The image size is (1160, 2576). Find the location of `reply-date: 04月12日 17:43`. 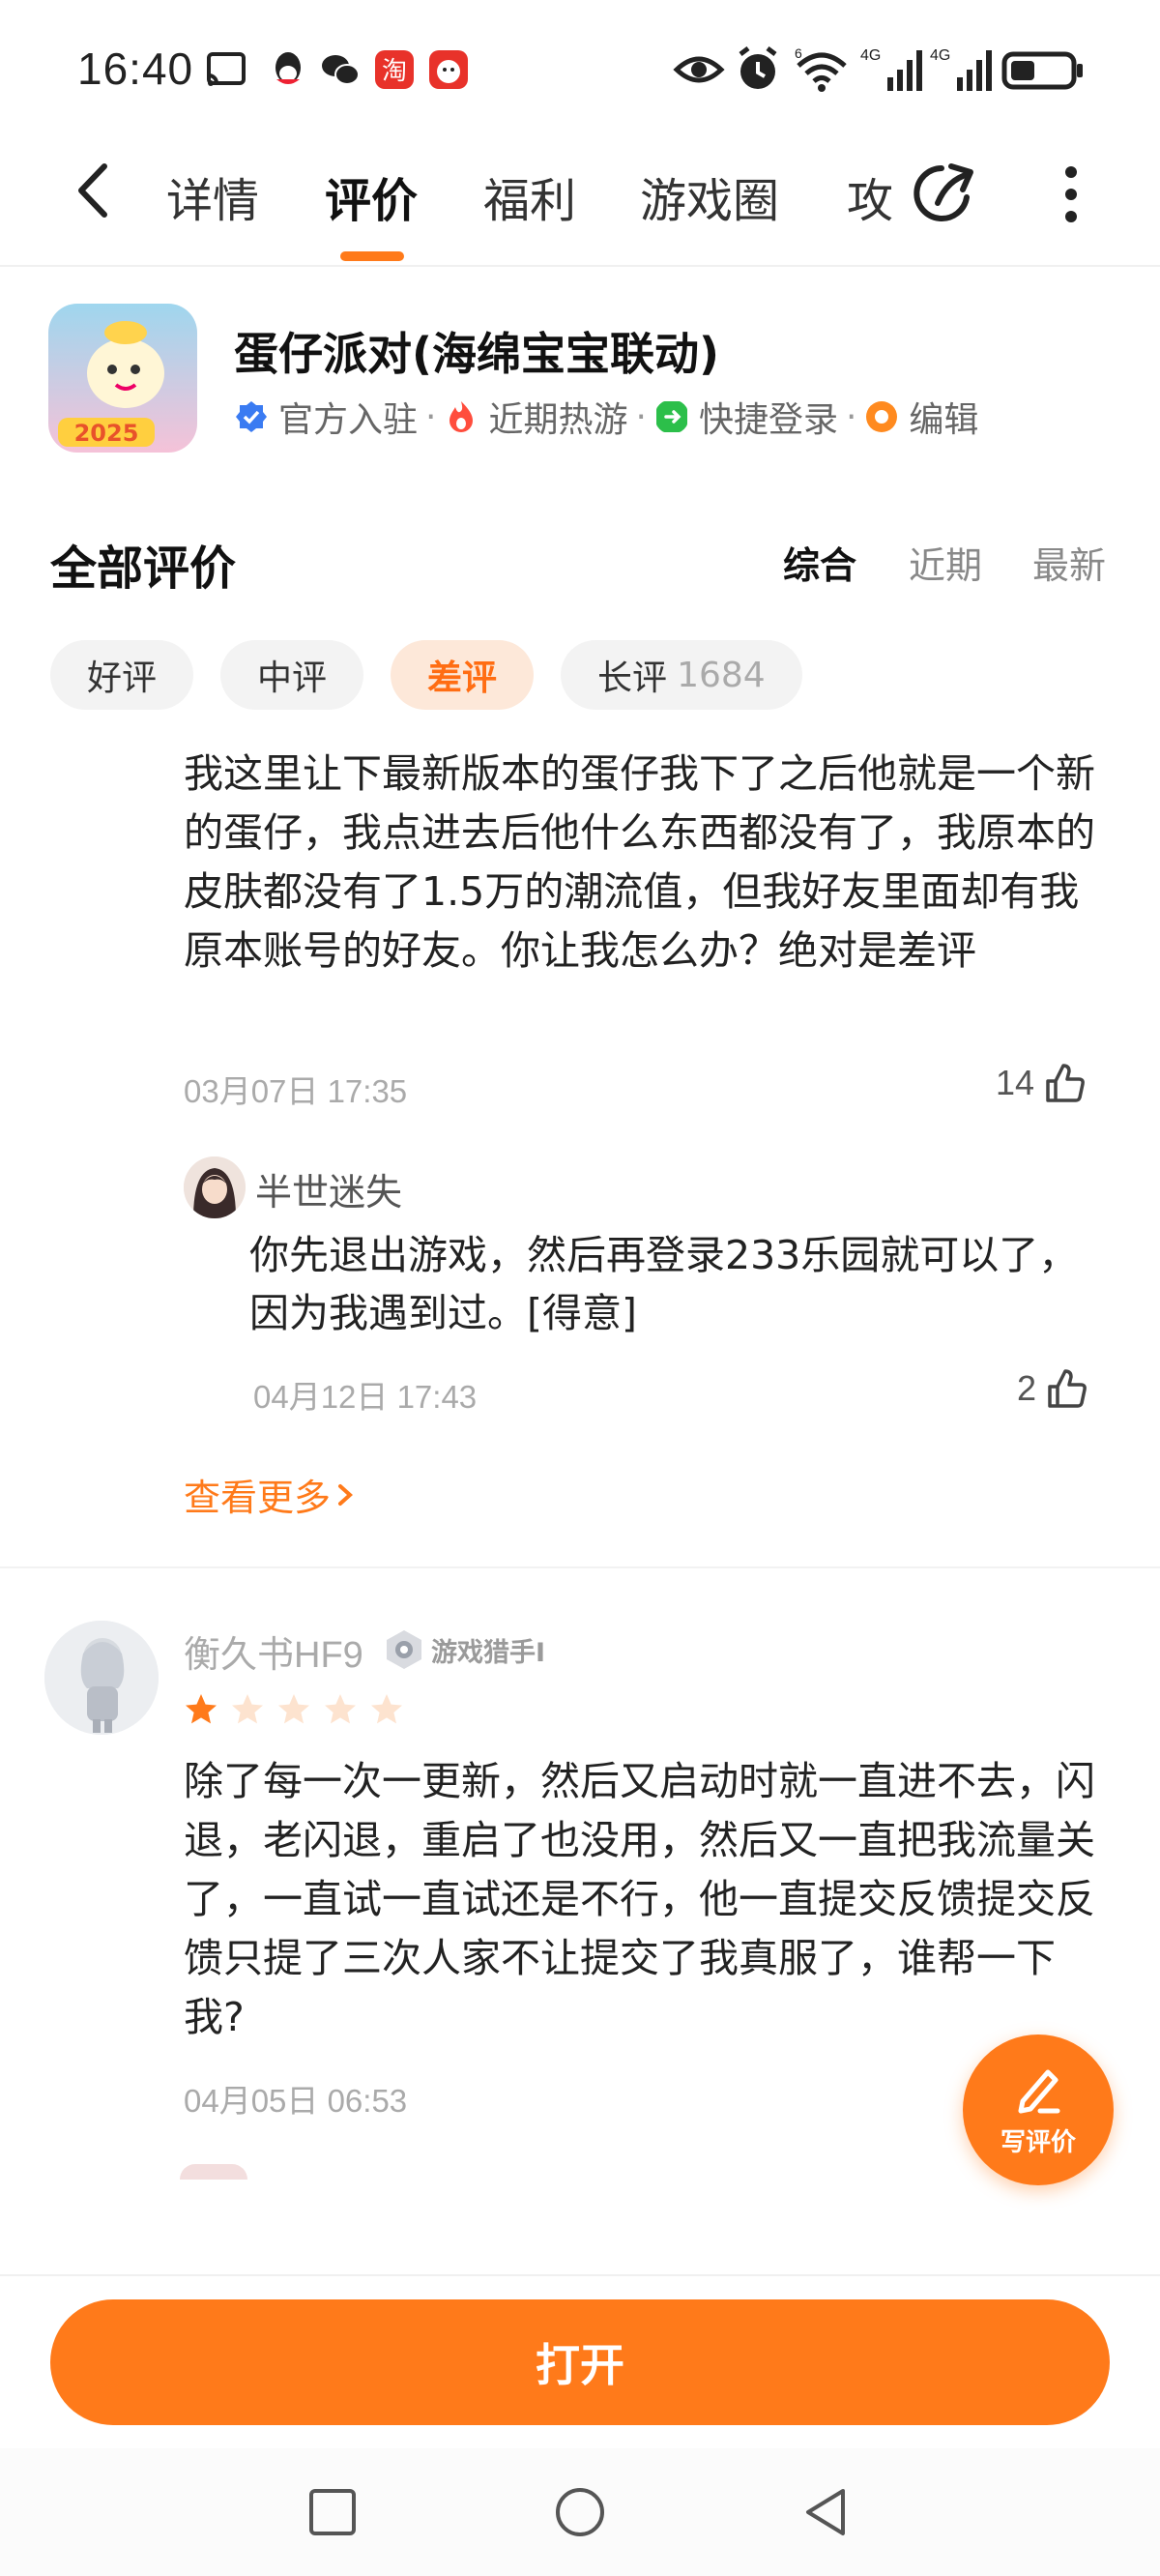

reply-date: 04月12日 17:43 is located at coordinates (365, 1397).